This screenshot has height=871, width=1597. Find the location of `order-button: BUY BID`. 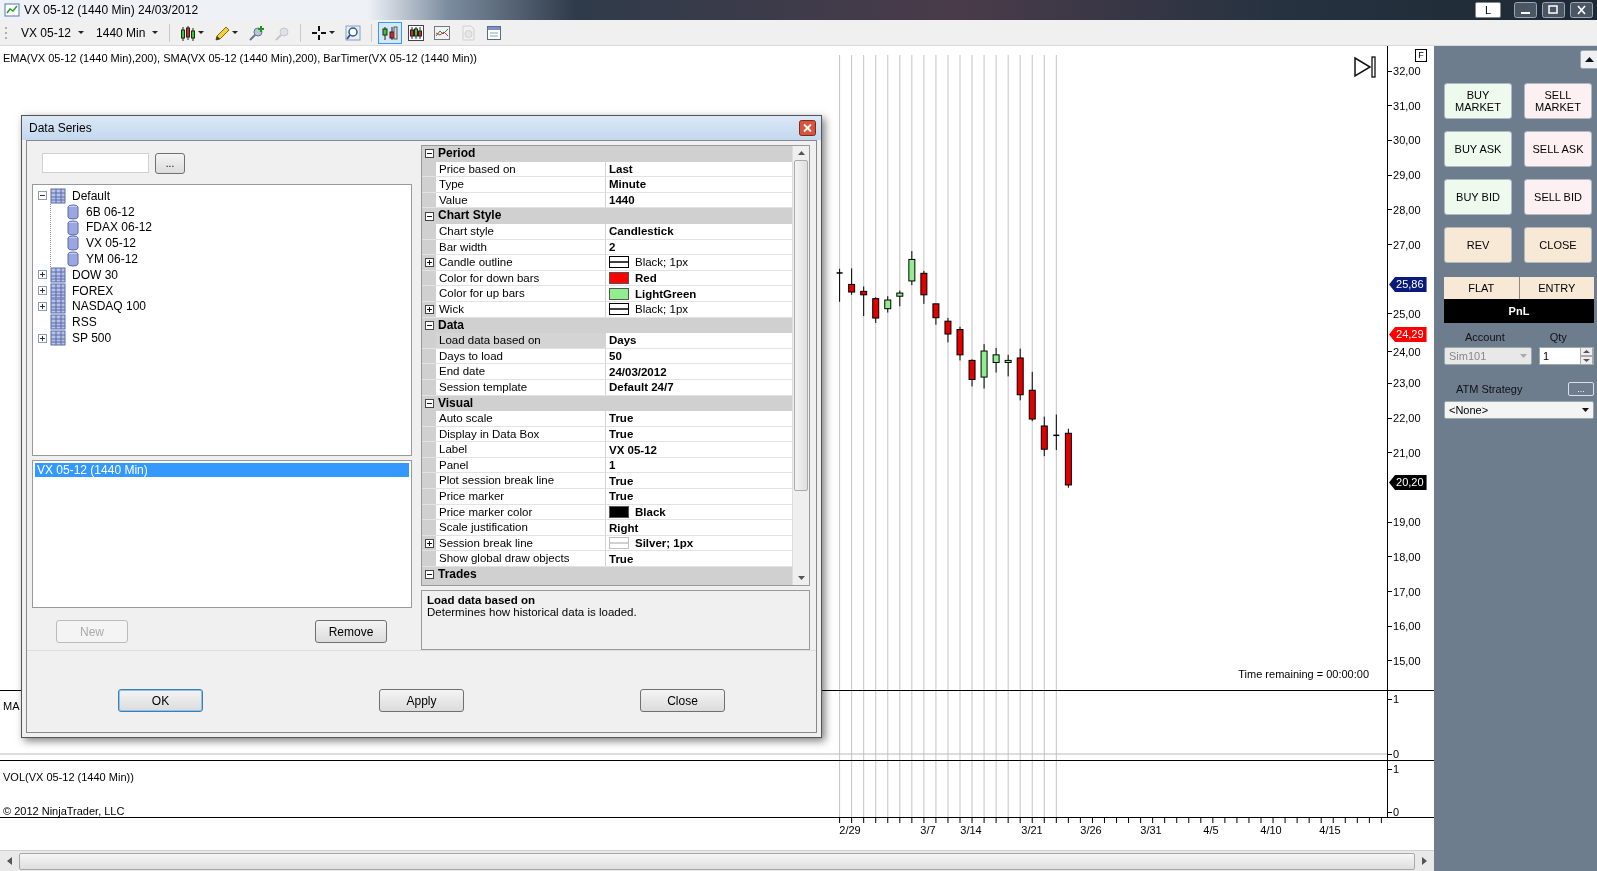

order-button: BUY BID is located at coordinates (1478, 197).